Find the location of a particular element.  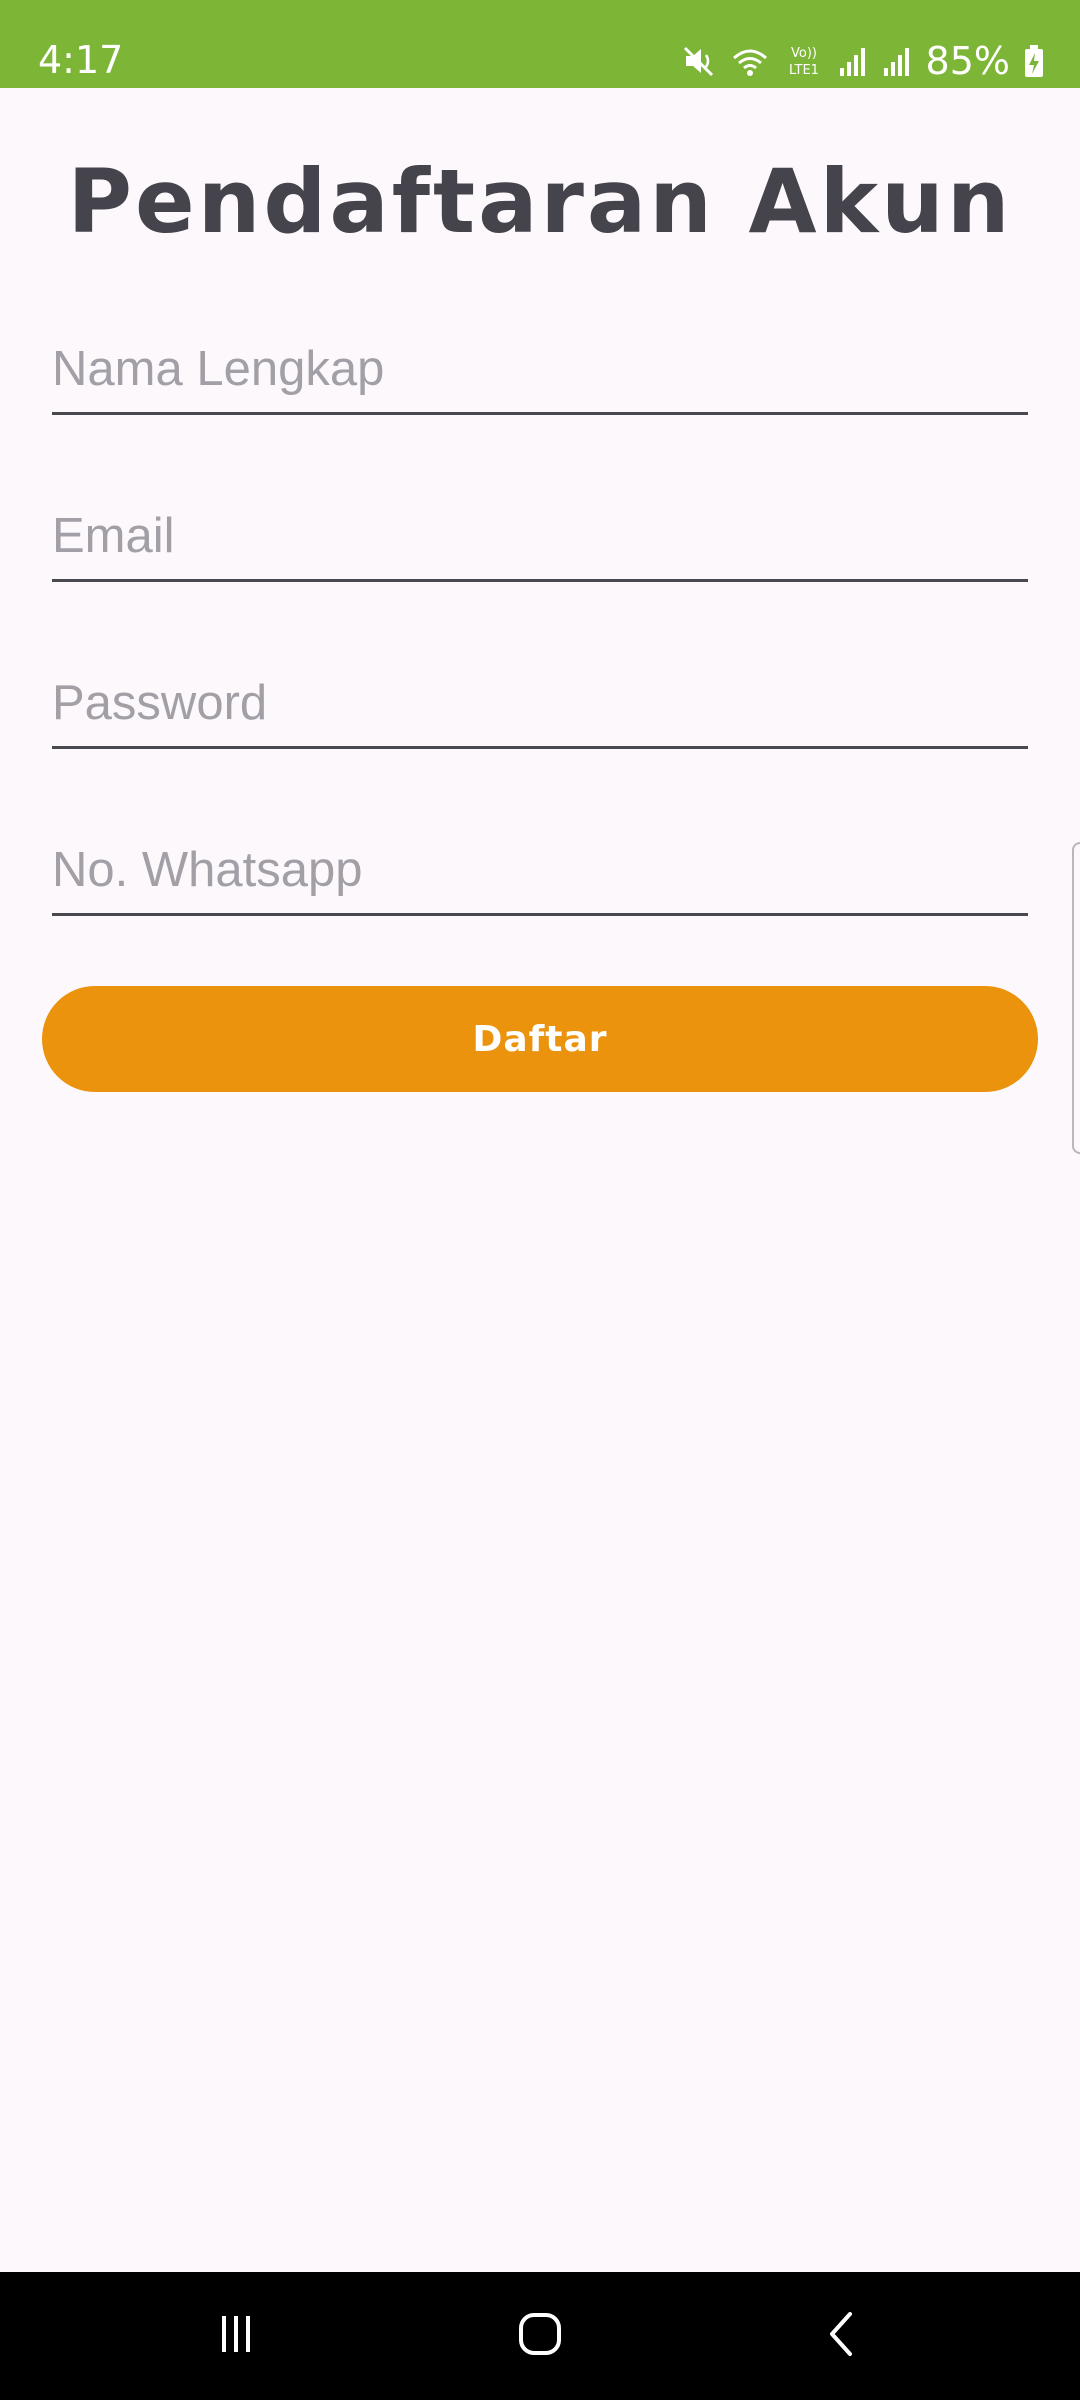

recent-apps-button is located at coordinates (236, 2336).